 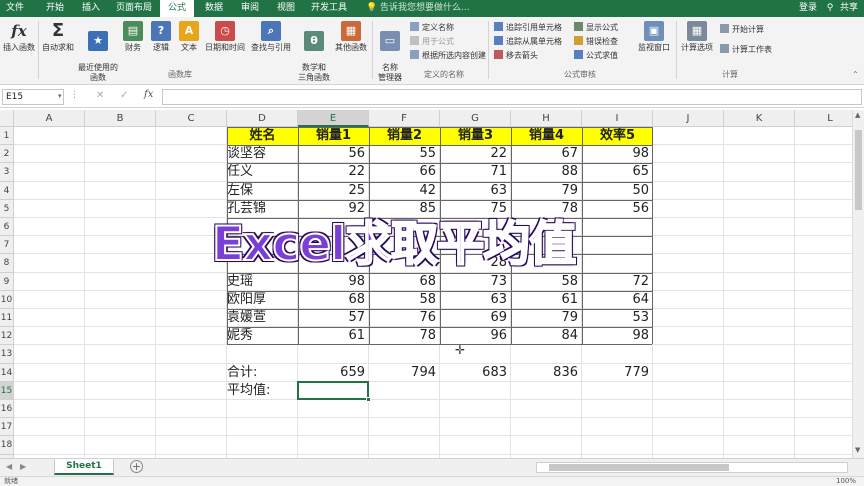 What do you see at coordinates (7, 172) in the screenshot?
I see `row-header-3: 3` at bounding box center [7, 172].